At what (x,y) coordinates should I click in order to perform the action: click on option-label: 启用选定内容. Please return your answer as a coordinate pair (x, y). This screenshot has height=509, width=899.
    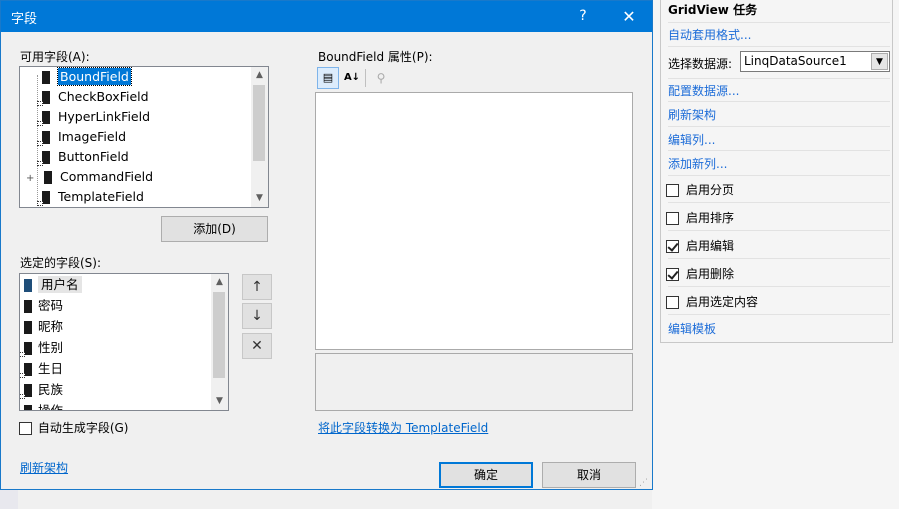
    Looking at the image, I should click on (722, 302).